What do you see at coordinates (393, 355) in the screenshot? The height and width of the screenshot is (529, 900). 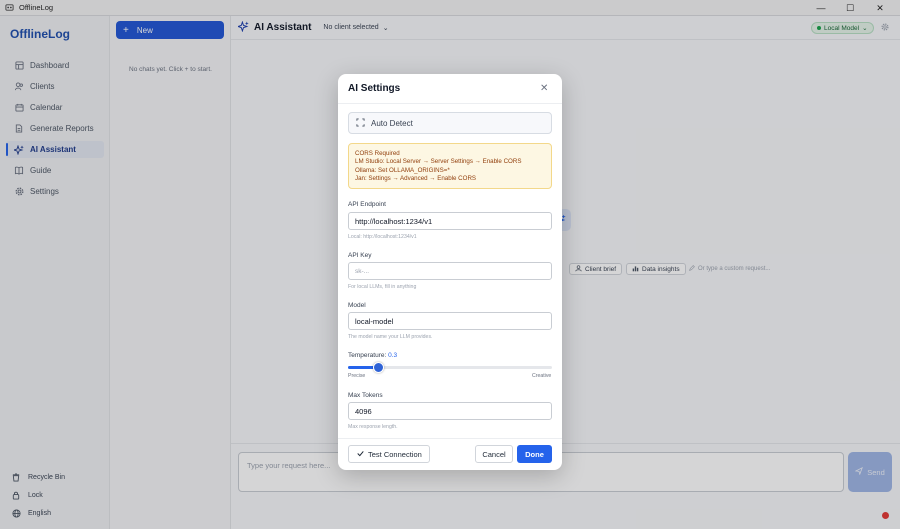 I see `temperature-value: 0.3` at bounding box center [393, 355].